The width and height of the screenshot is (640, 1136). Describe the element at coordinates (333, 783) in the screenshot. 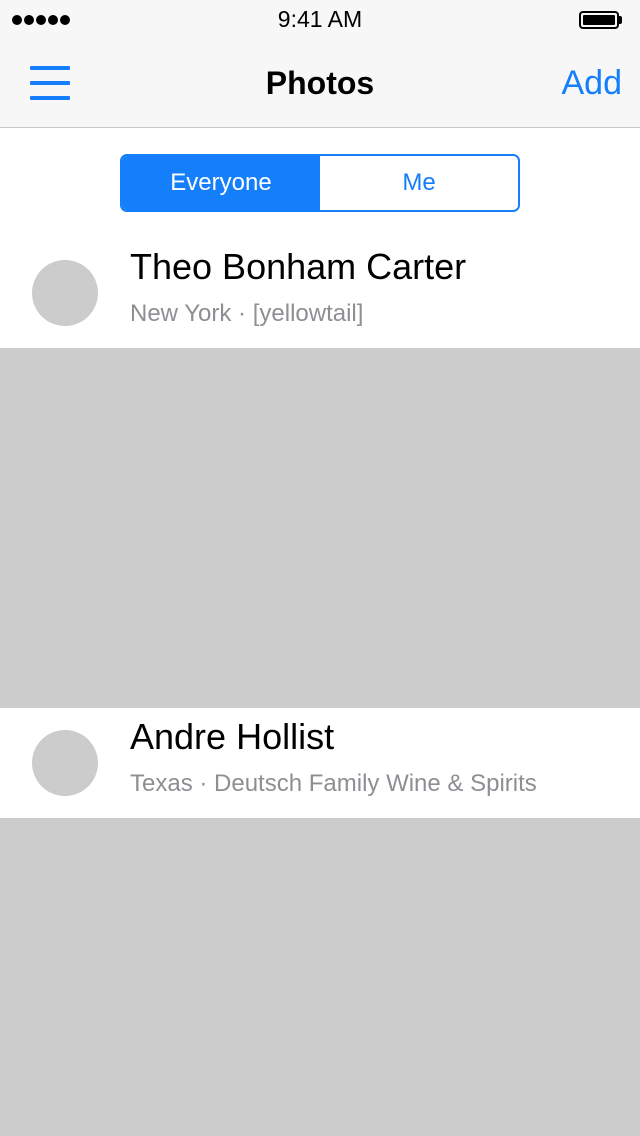

I see `post-meta: Texas · Deutsch Family Wine & Spirits` at that location.